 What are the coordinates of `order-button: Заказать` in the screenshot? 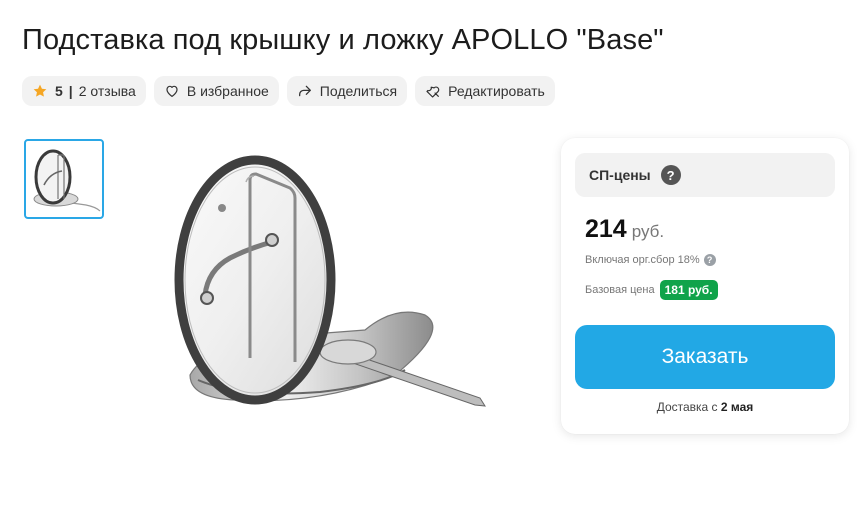 It's located at (705, 357).